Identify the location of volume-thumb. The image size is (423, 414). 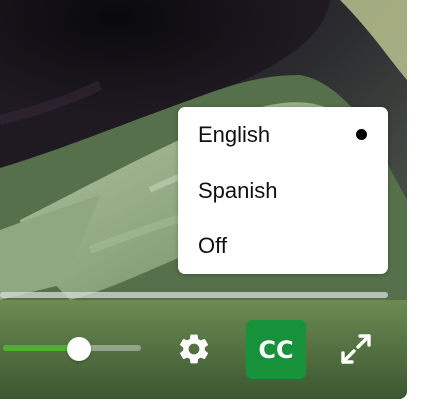
(79, 349).